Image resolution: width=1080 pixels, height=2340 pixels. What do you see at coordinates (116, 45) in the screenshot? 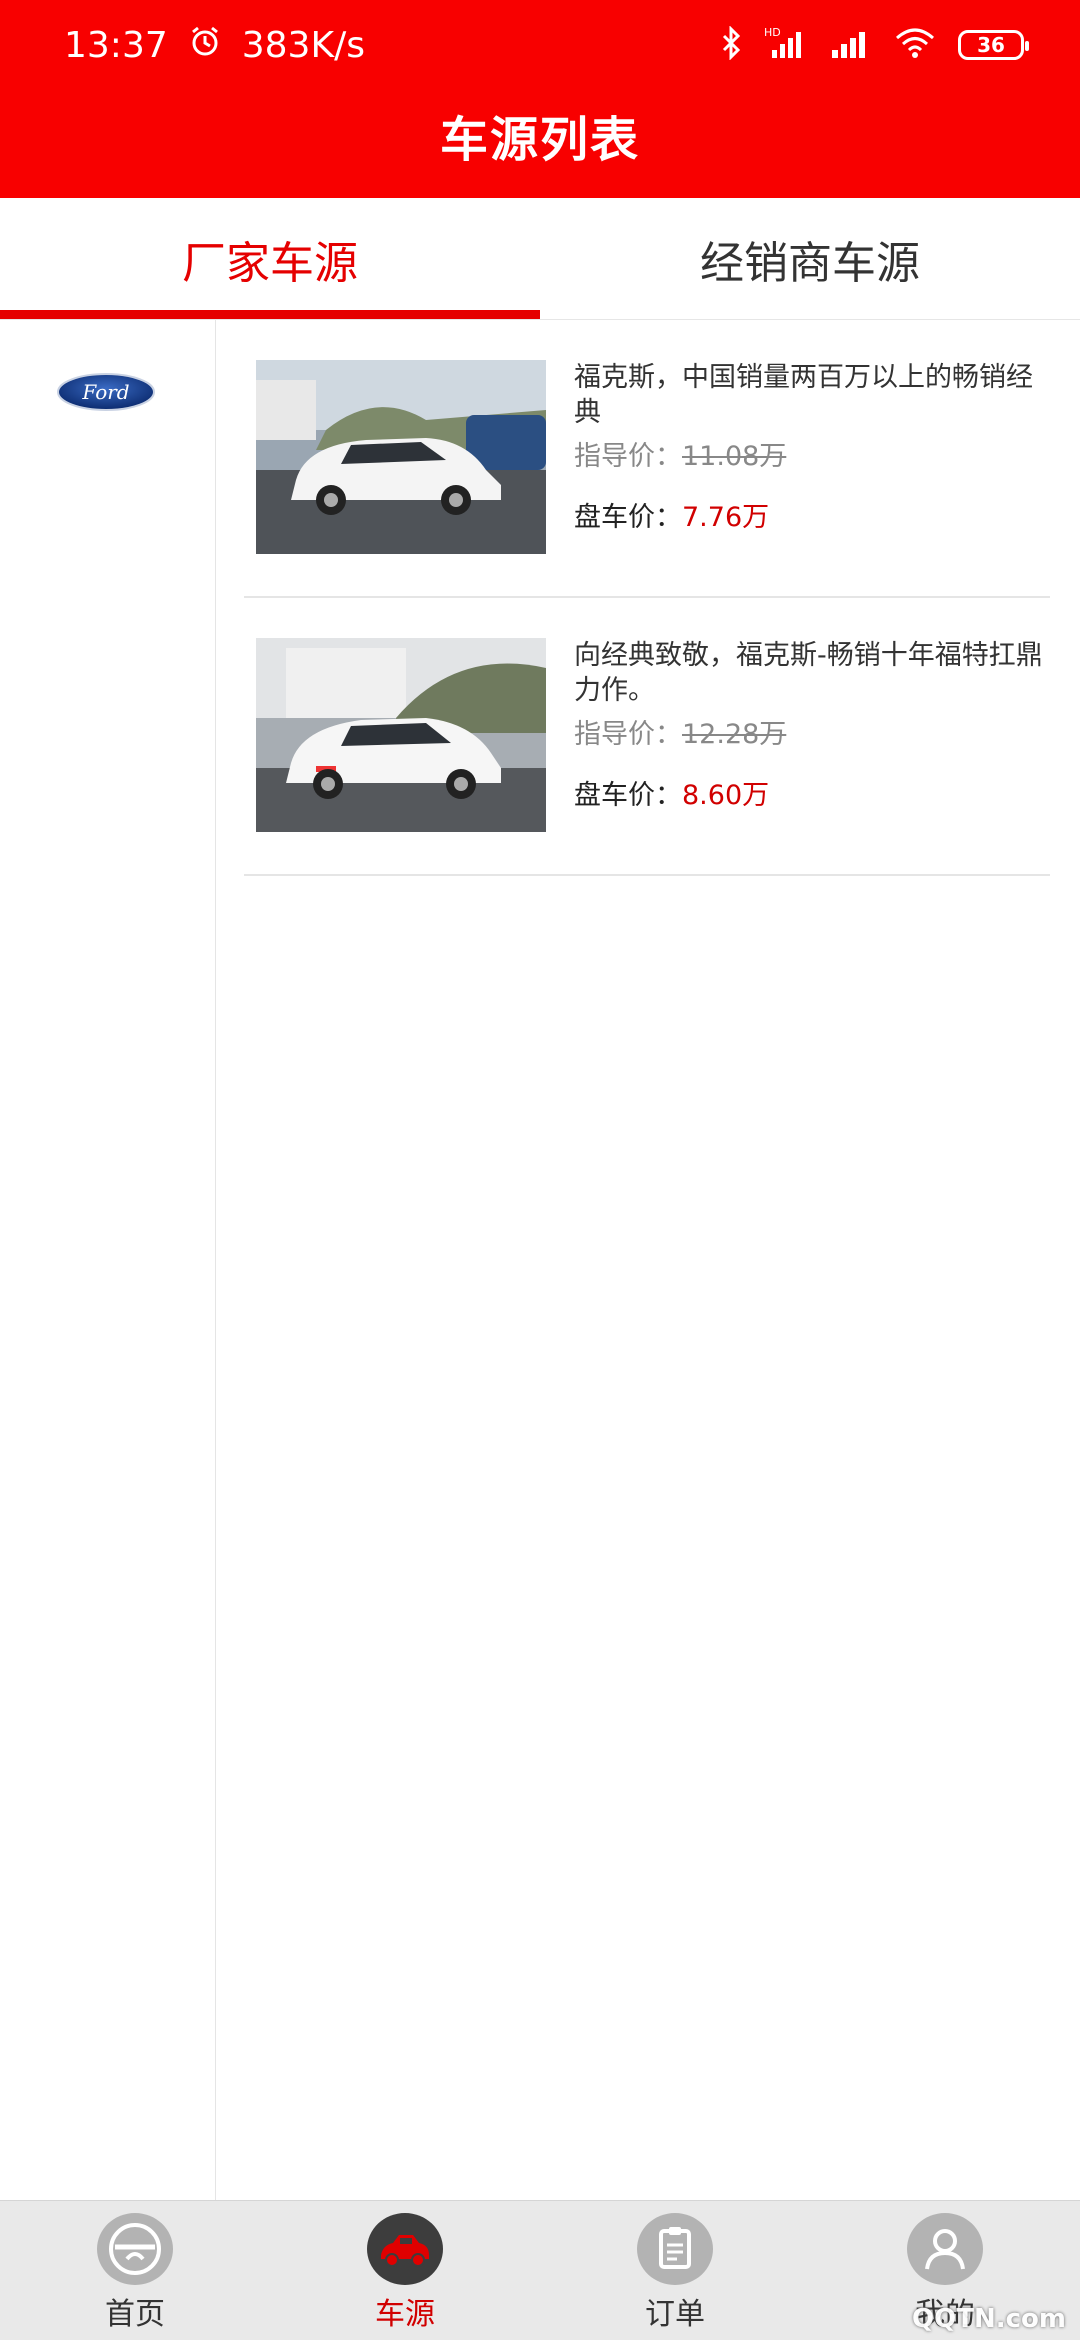
I see `status-time: 13:37` at bounding box center [116, 45].